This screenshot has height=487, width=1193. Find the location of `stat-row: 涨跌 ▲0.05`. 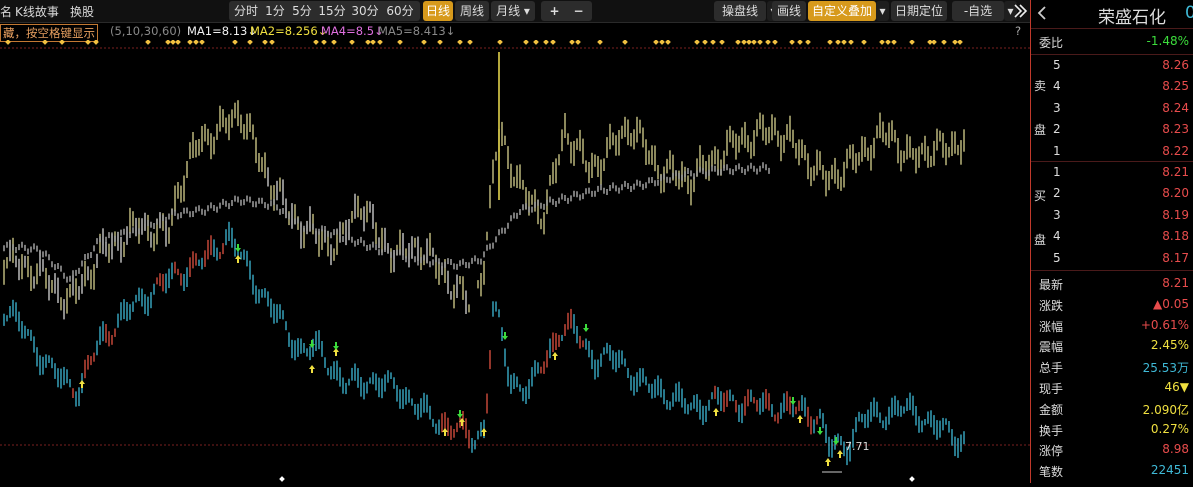

stat-row: 涨跌 ▲0.05 is located at coordinates (1112, 304).